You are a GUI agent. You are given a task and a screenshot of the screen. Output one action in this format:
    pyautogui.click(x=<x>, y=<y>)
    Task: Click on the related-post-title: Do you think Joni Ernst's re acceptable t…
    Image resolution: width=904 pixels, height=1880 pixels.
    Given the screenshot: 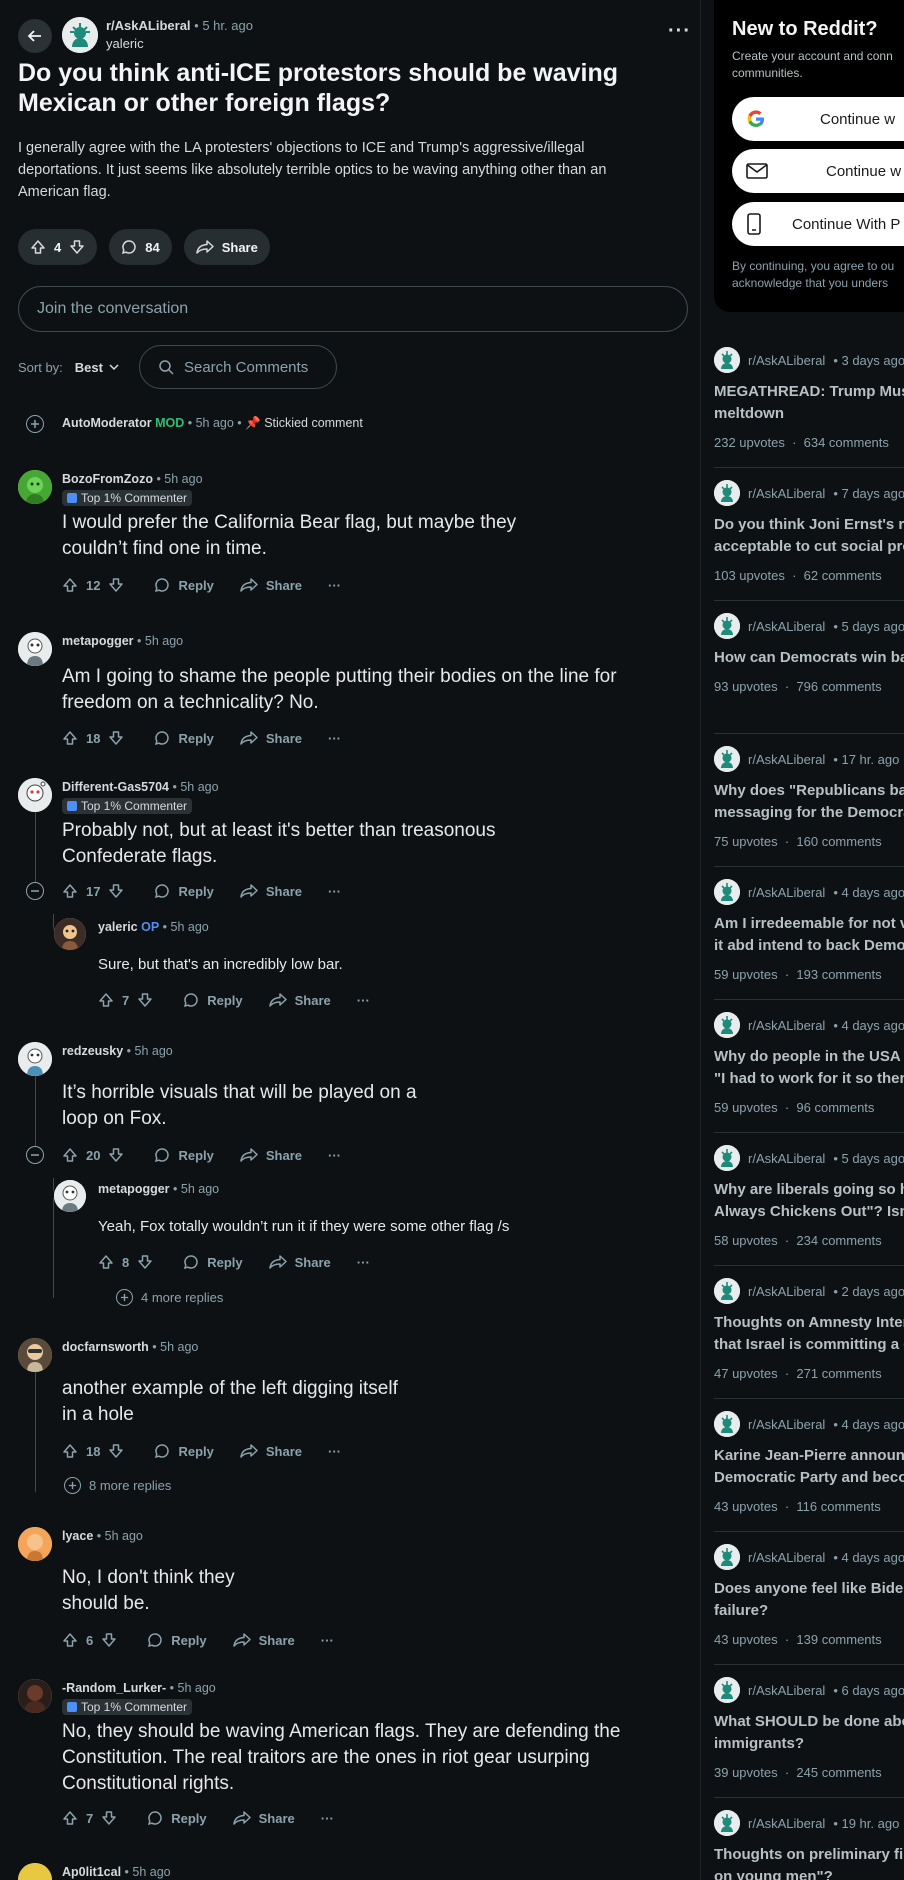 What is the action you would take?
    pyautogui.click(x=809, y=536)
    